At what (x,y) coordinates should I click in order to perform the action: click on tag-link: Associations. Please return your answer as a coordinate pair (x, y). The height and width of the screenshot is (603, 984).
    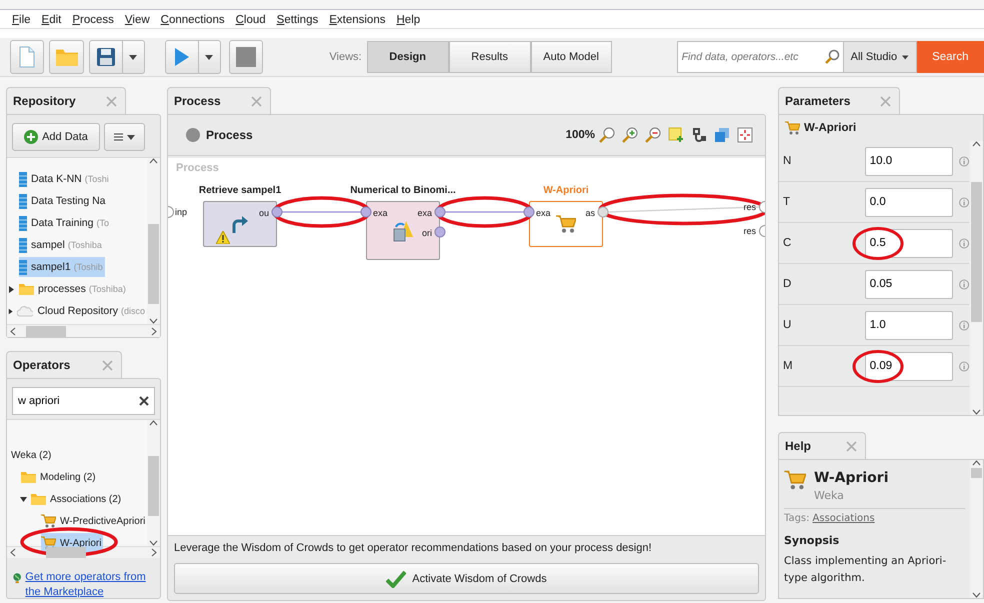
    Looking at the image, I should click on (843, 518).